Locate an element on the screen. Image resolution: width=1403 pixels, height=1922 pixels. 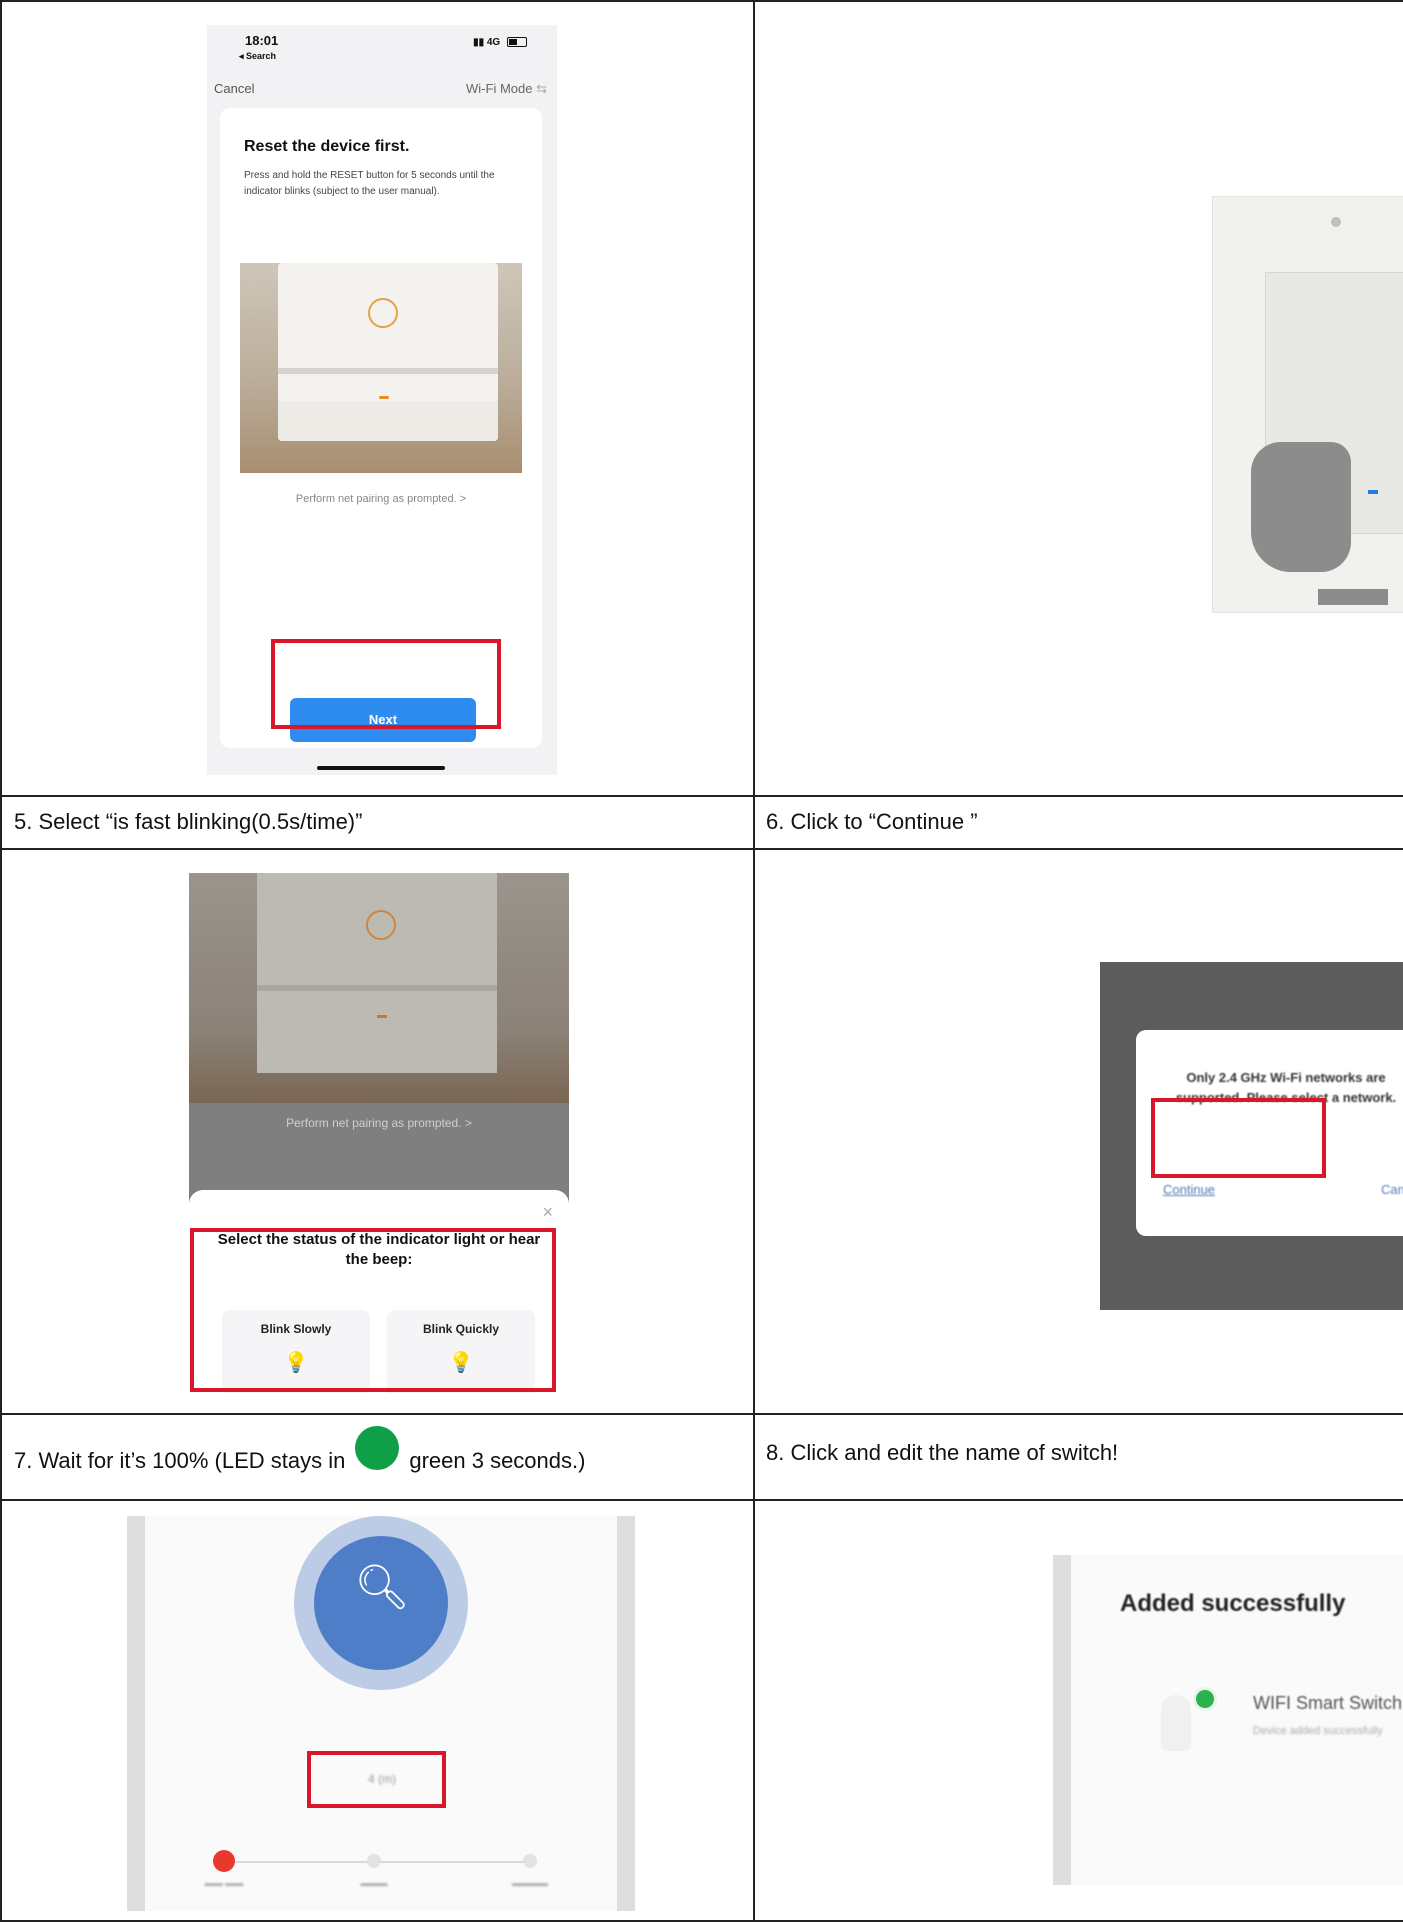
step-label: ▬▬ ▬▬ is located at coordinates (224, 1883).